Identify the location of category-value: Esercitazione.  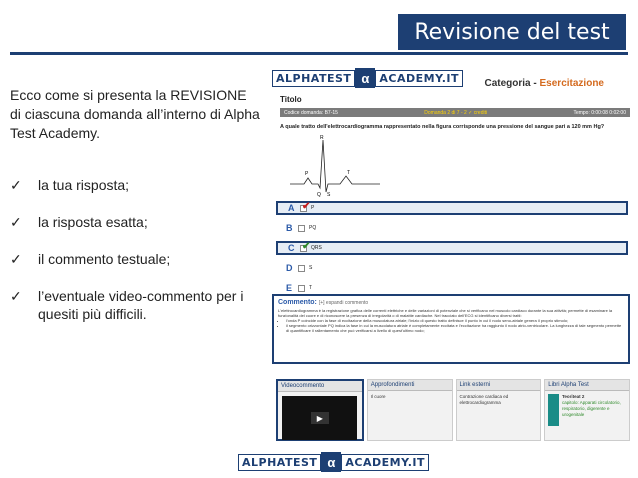
(571, 83).